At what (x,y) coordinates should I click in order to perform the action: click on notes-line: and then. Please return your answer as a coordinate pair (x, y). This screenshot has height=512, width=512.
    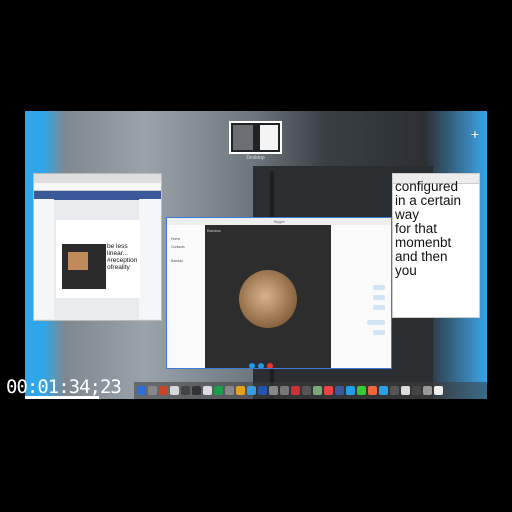
    Looking at the image, I should click on (421, 256).